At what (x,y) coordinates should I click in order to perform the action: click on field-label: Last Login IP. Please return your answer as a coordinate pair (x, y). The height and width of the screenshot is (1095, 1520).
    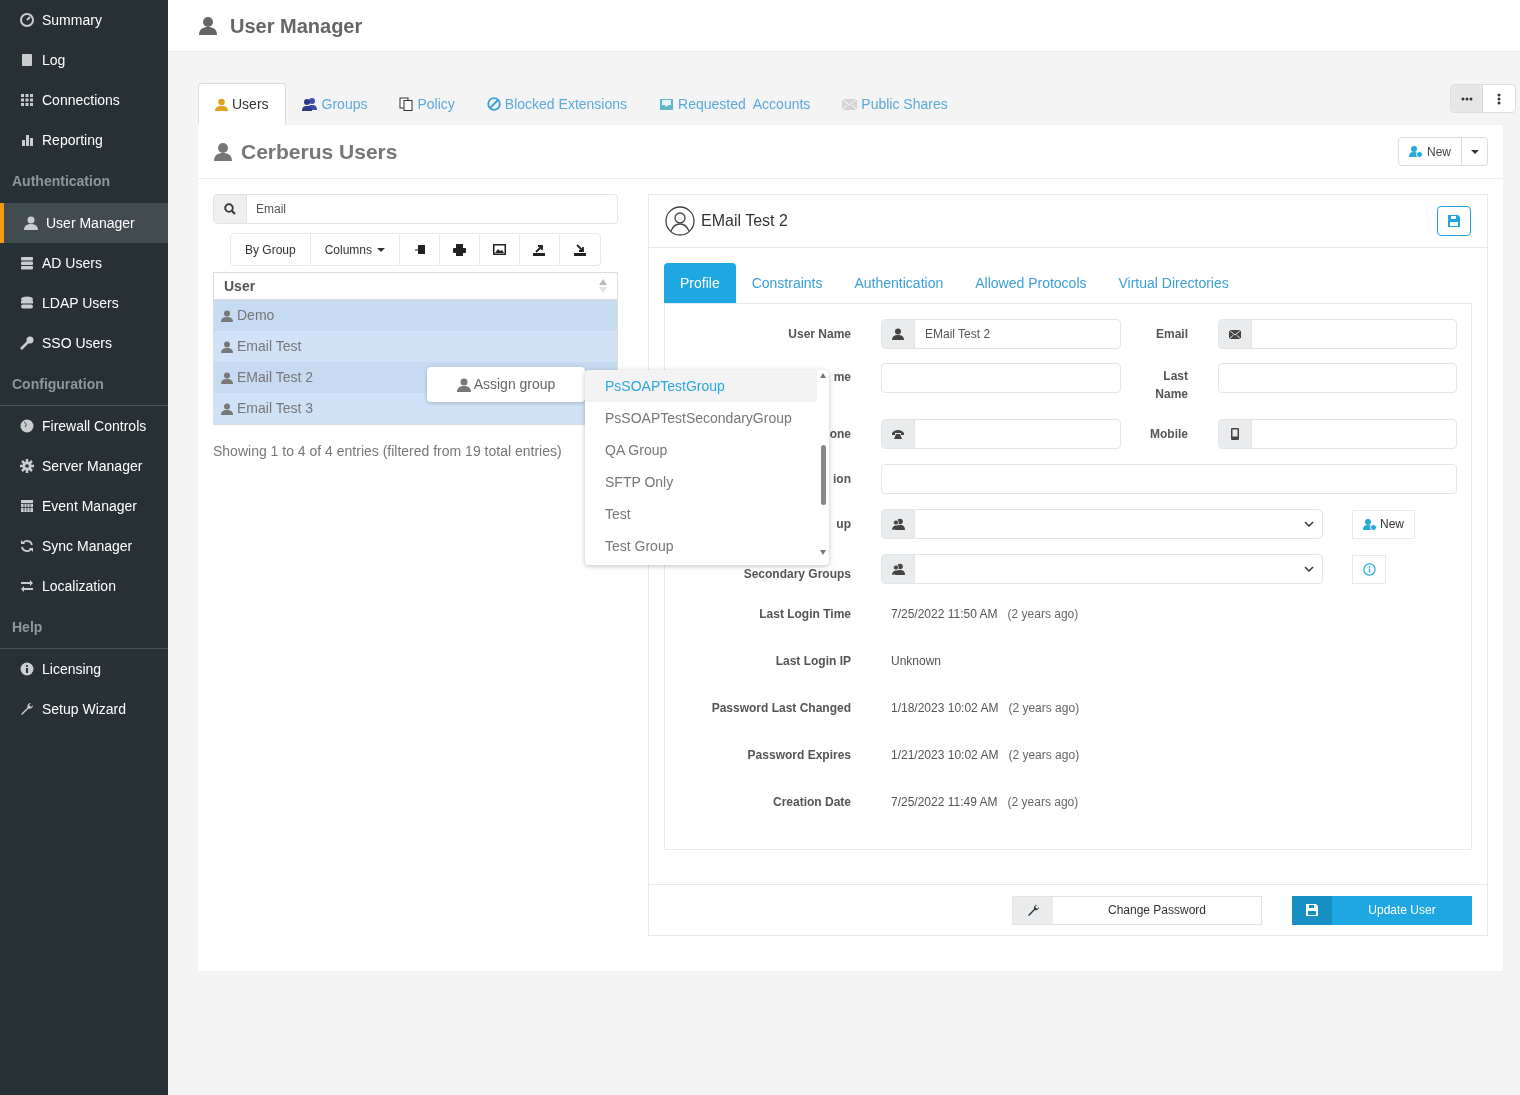
    Looking at the image, I should click on (812, 661).